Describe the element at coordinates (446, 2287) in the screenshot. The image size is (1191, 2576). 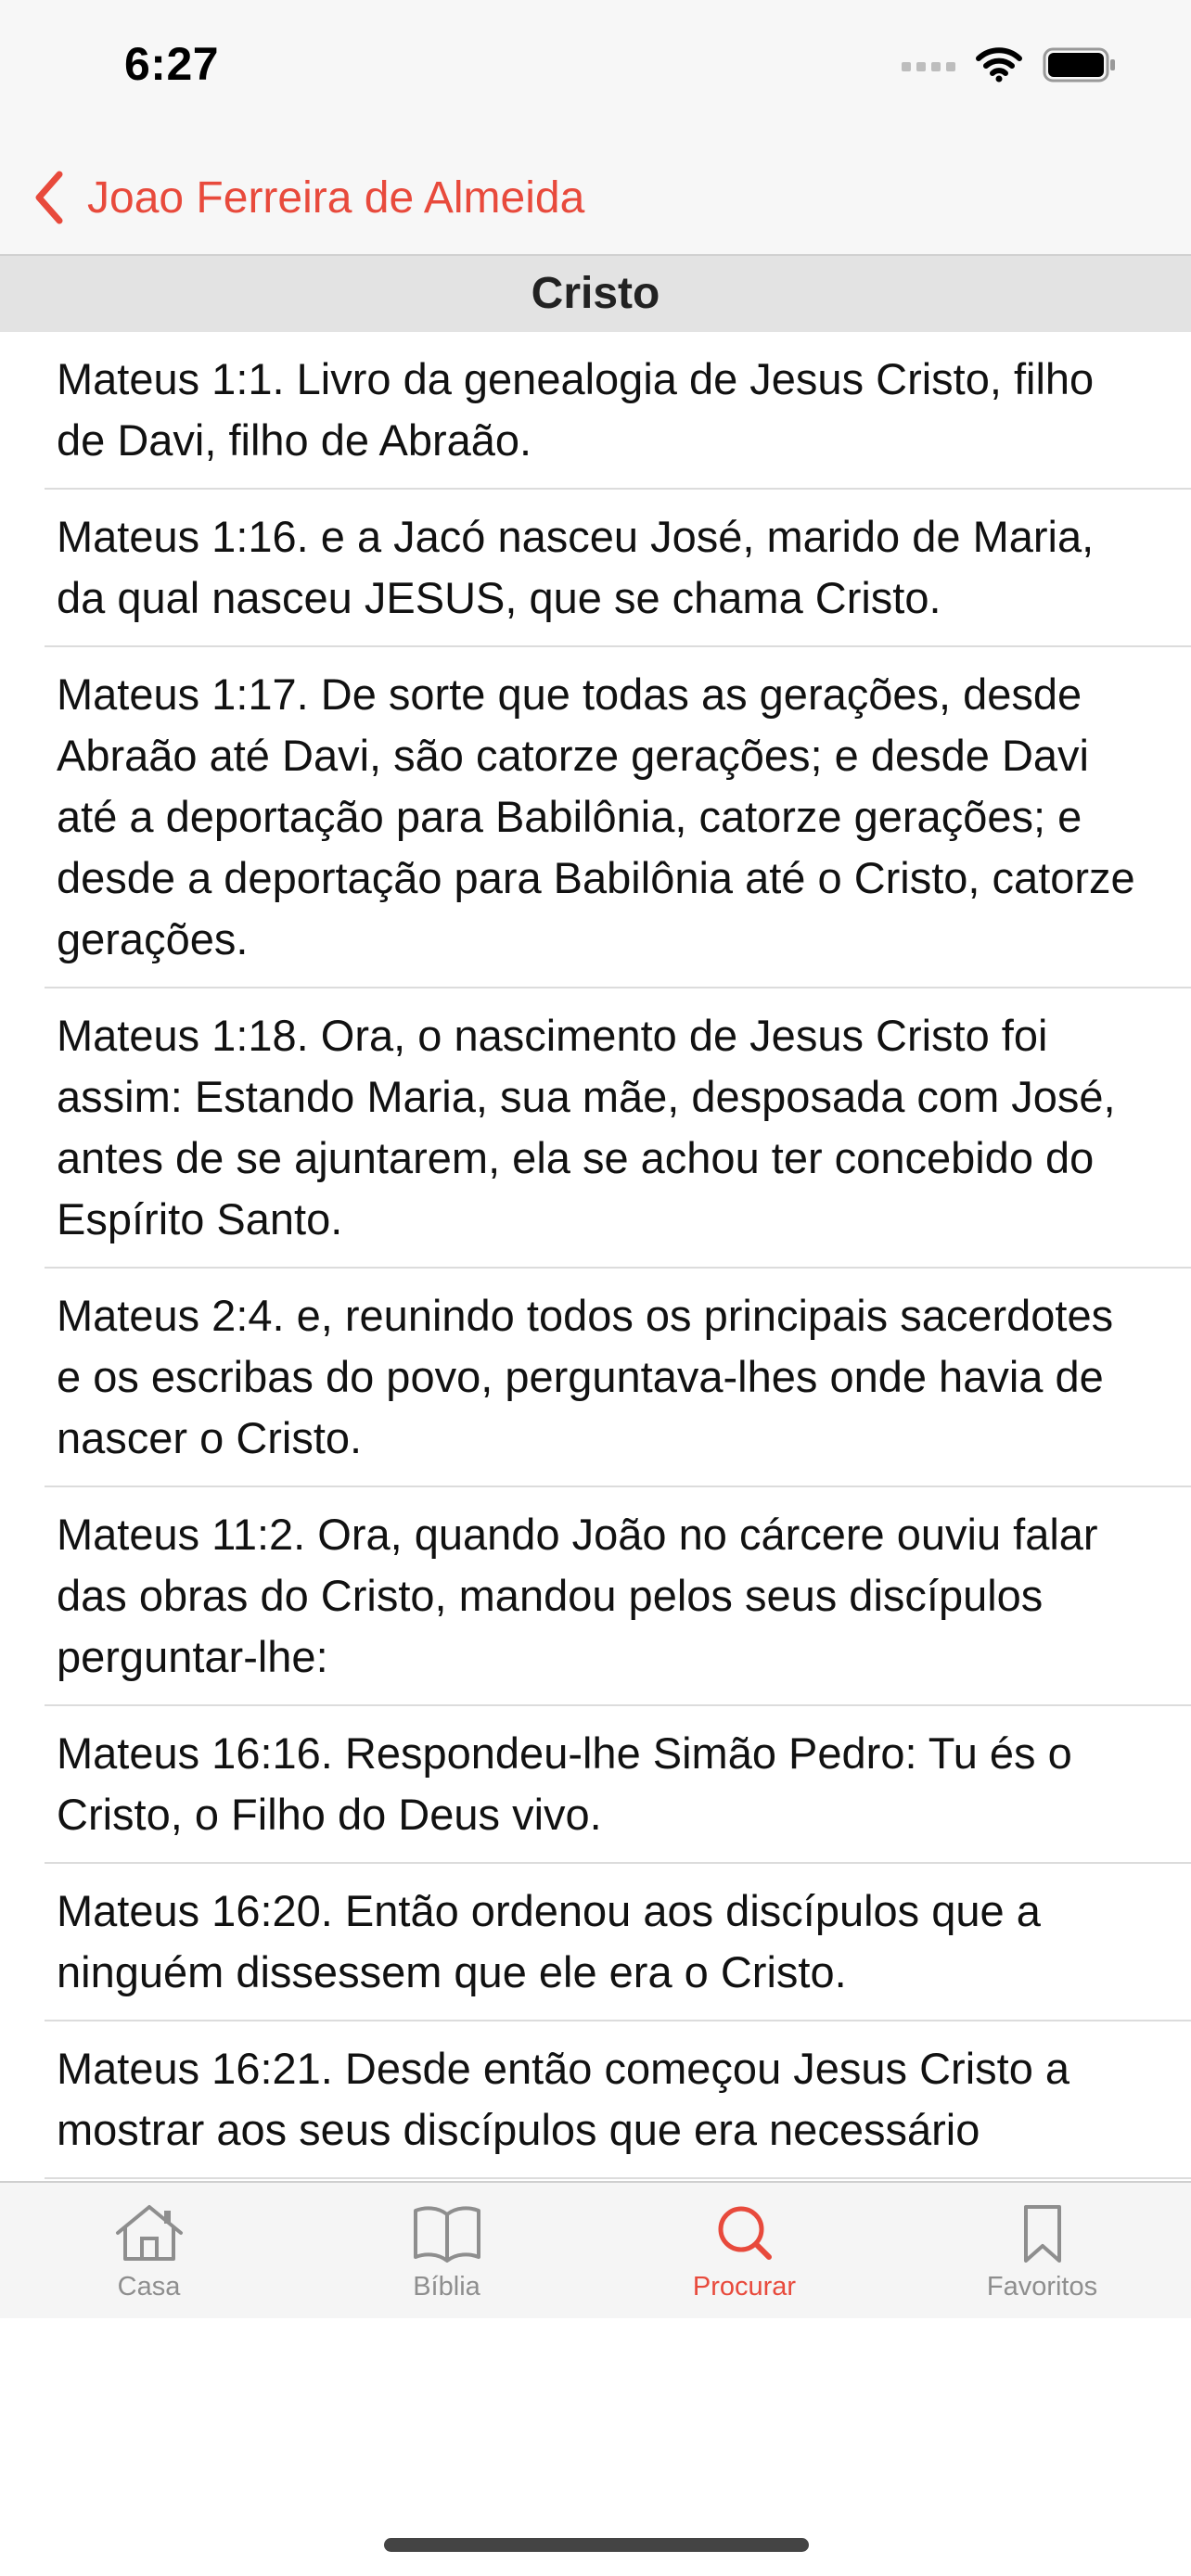
I see `tab-label: Bíblia` at that location.